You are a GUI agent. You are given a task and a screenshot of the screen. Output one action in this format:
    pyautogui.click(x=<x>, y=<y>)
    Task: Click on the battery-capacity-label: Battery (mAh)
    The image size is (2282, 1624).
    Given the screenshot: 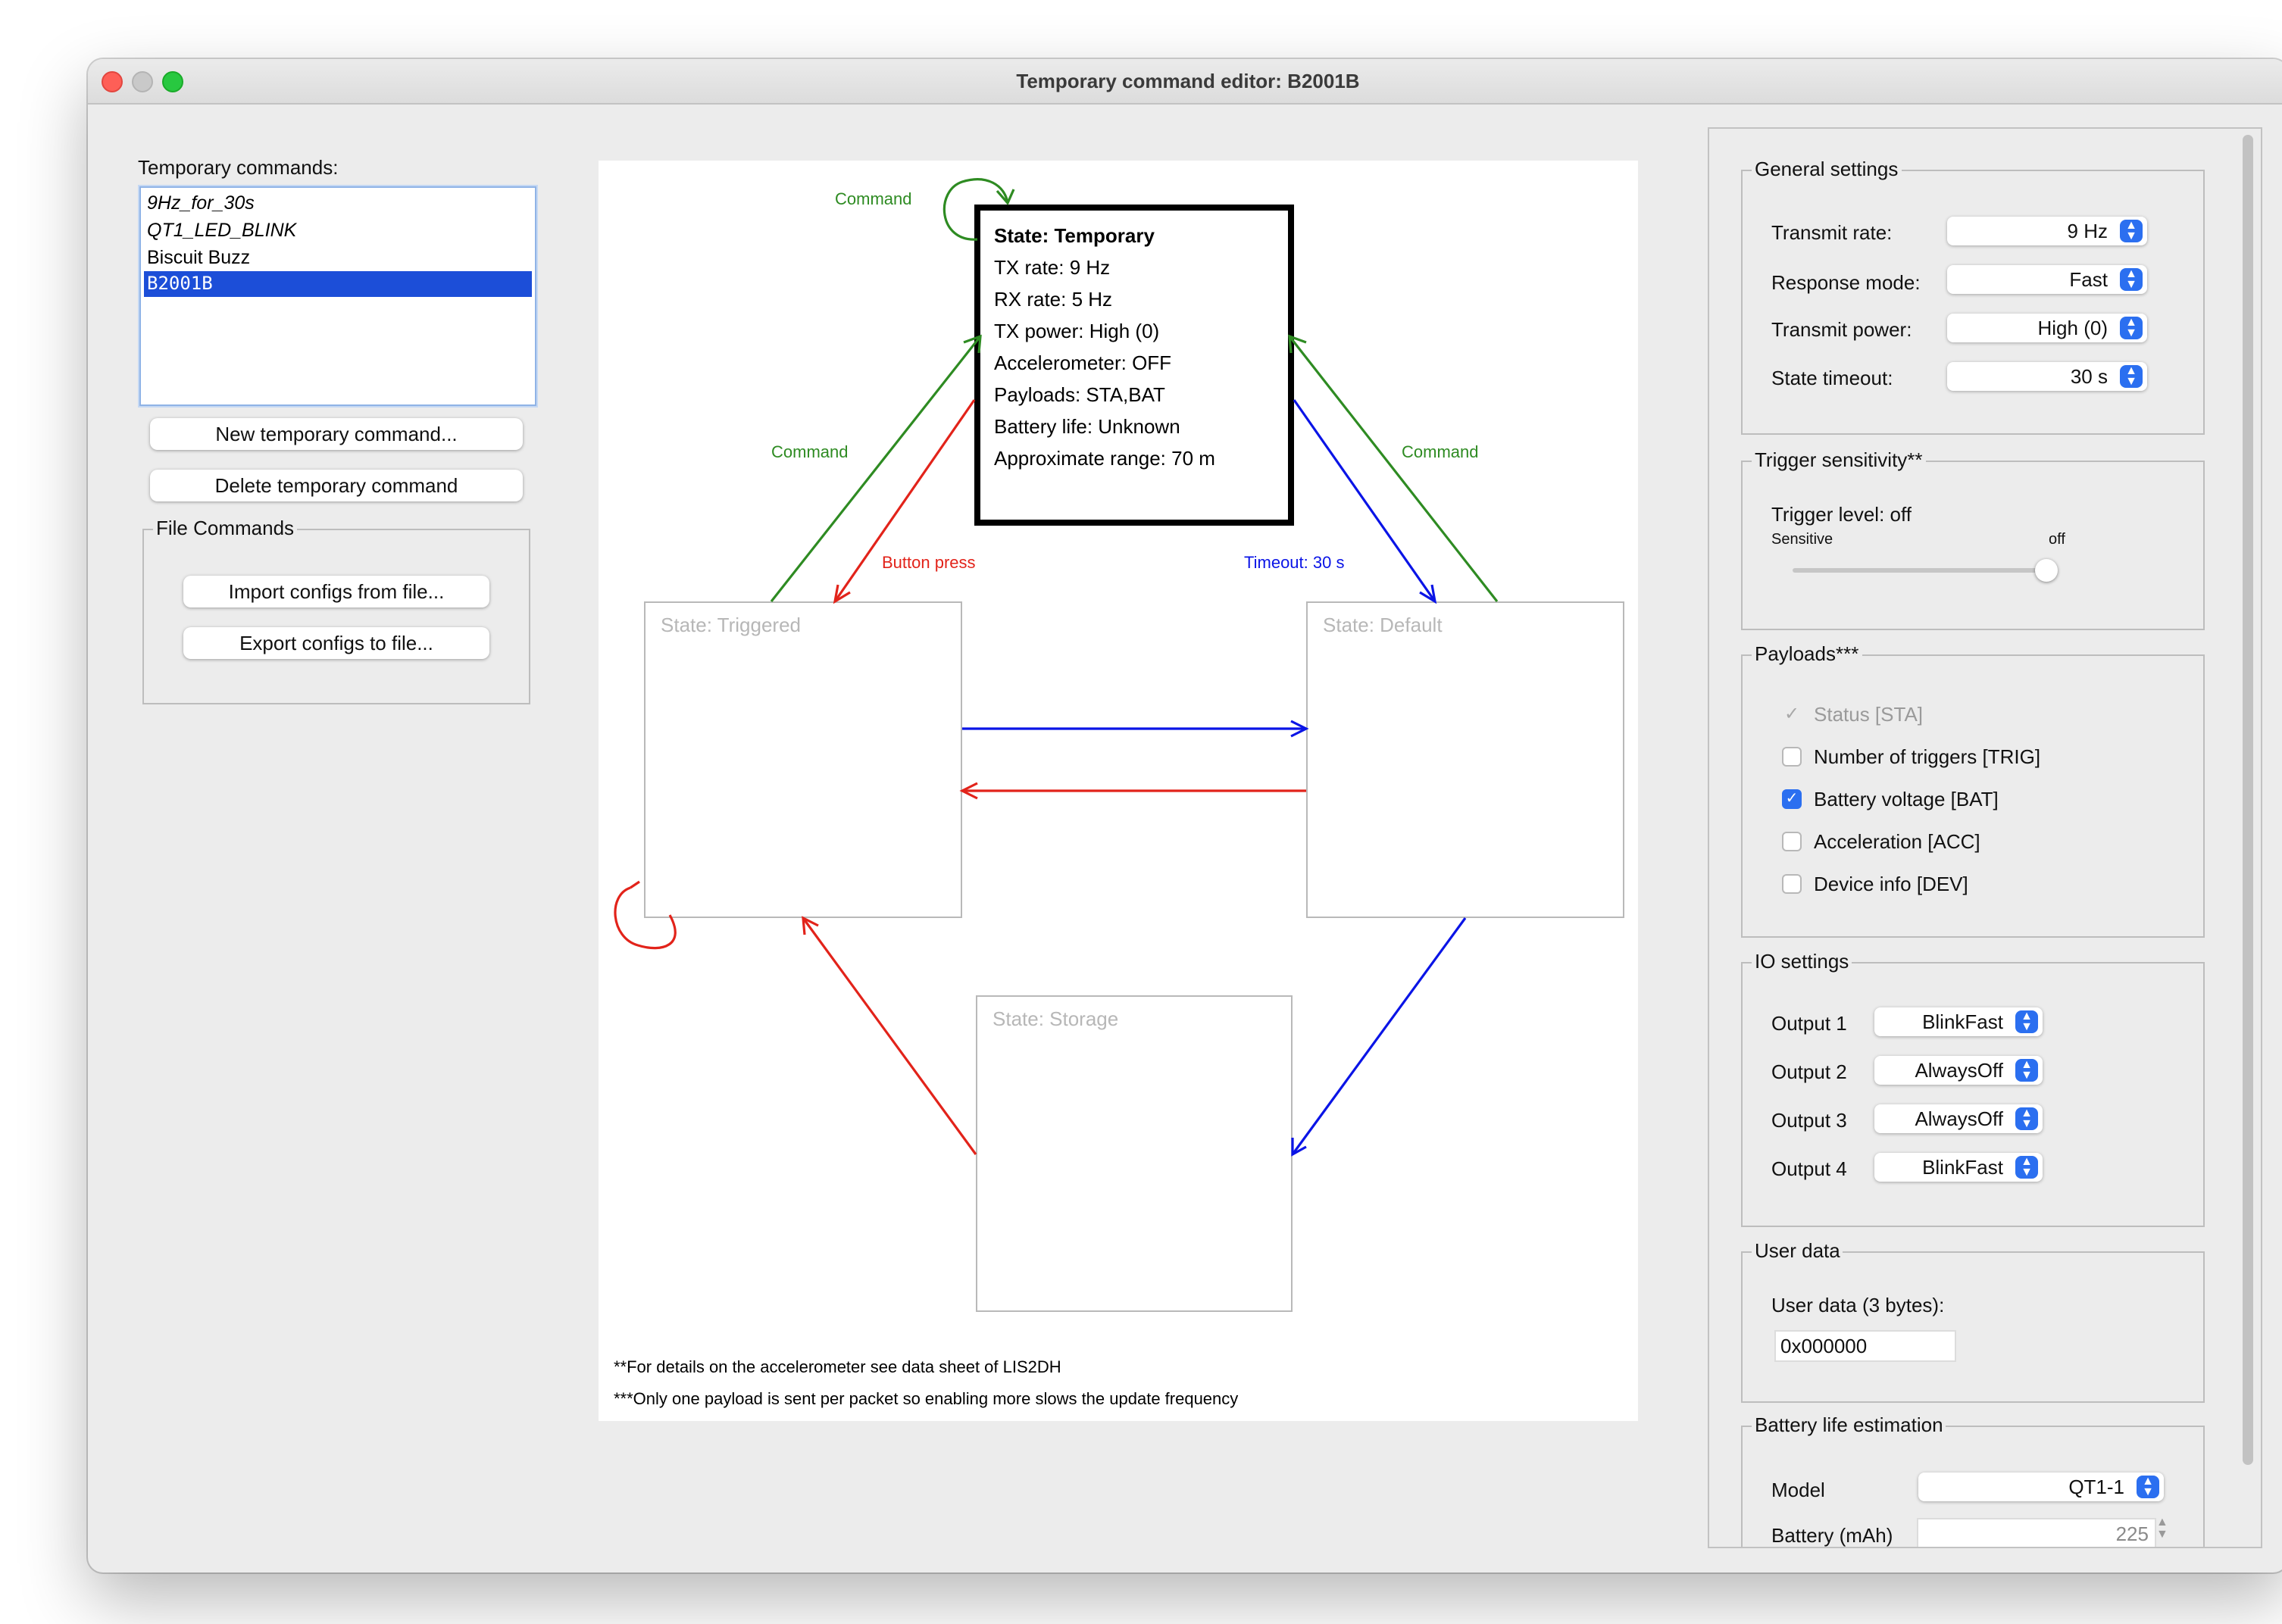 What is the action you would take?
    pyautogui.click(x=1832, y=1535)
    